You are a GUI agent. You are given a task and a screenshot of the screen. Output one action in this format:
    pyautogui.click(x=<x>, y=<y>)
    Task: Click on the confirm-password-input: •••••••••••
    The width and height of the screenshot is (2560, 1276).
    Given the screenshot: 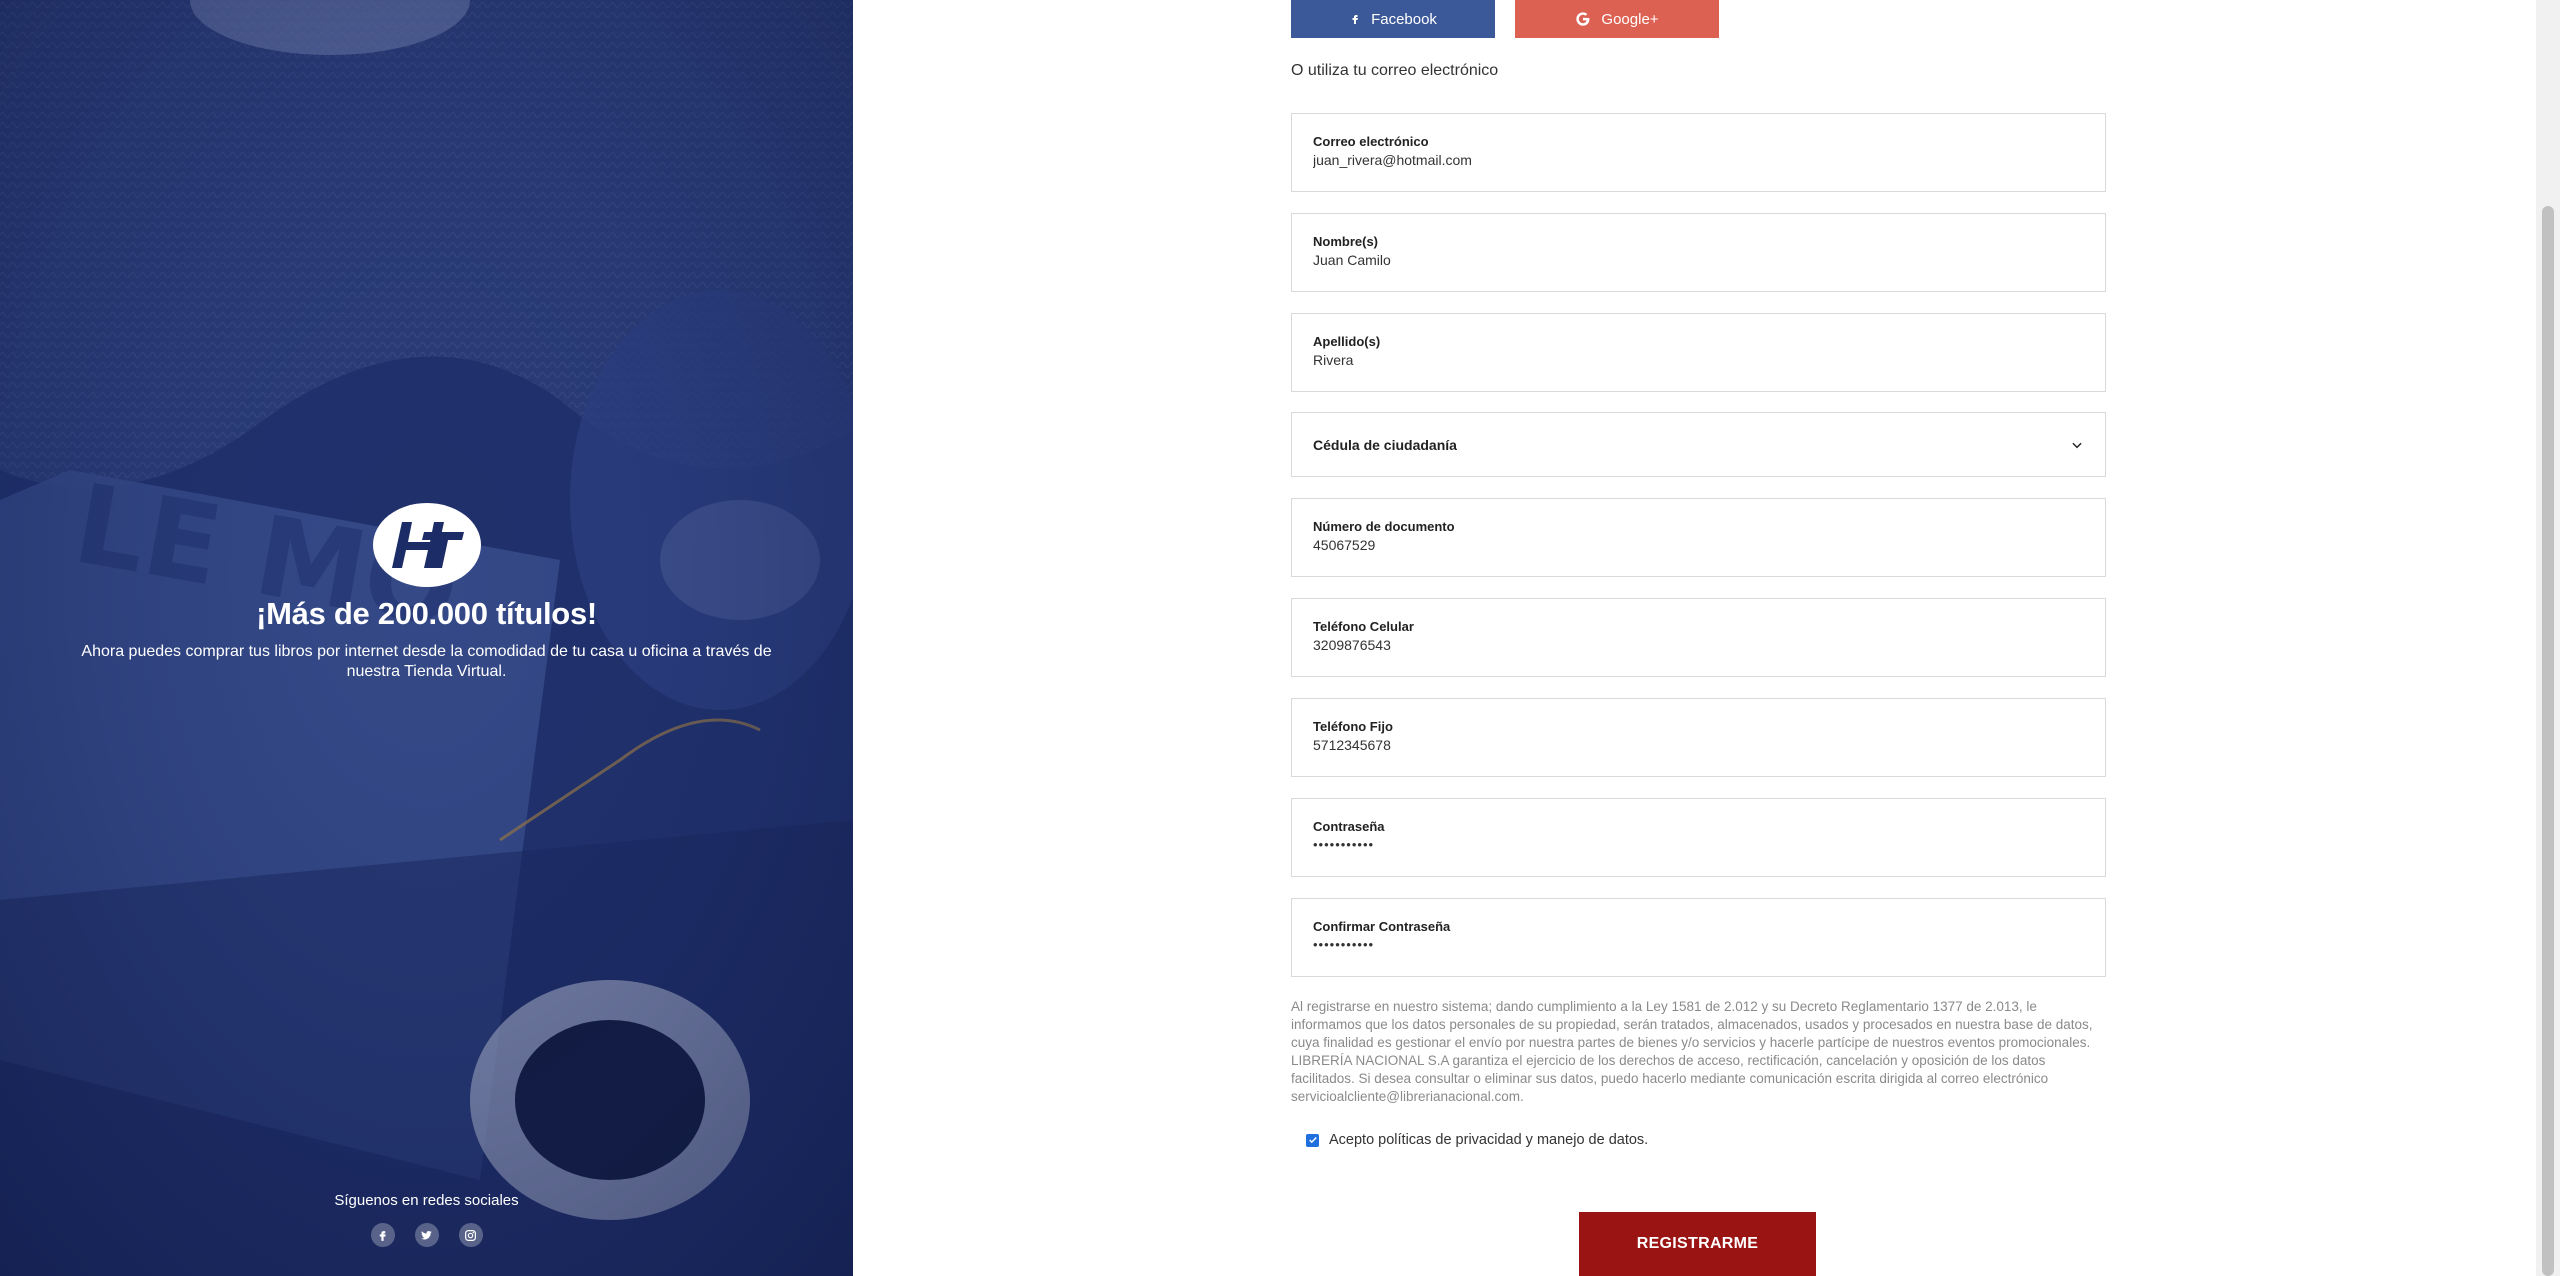 What is the action you would take?
    pyautogui.click(x=1698, y=944)
    